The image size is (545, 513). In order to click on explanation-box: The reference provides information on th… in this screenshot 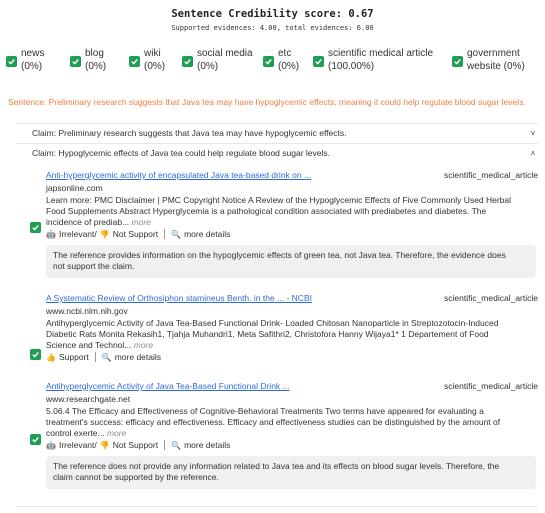, I will do `click(291, 261)`.